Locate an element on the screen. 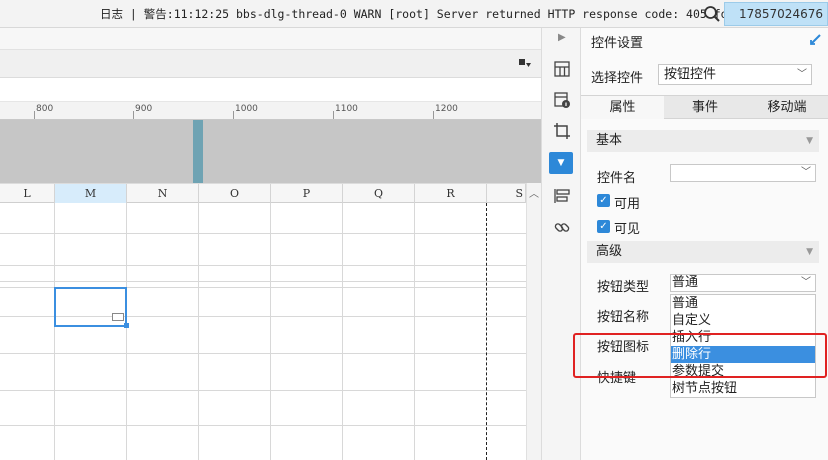 The image size is (828, 460). select-control-value: 按钮控件 is located at coordinates (690, 74).